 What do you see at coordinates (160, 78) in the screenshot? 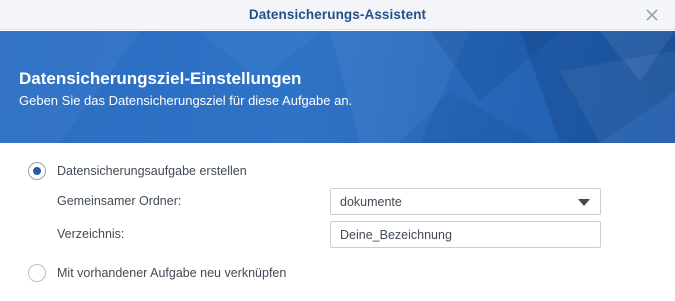
I see `banner-title: Datensicherungsziel-Einstellungen` at bounding box center [160, 78].